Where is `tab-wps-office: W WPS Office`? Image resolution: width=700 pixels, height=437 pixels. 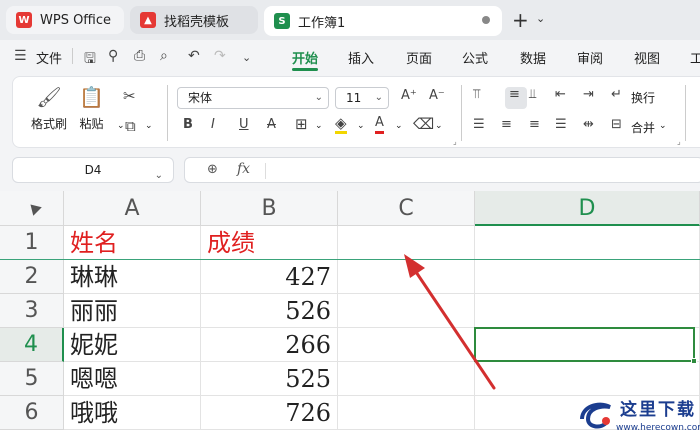 tab-wps-office: W WPS Office is located at coordinates (65, 20).